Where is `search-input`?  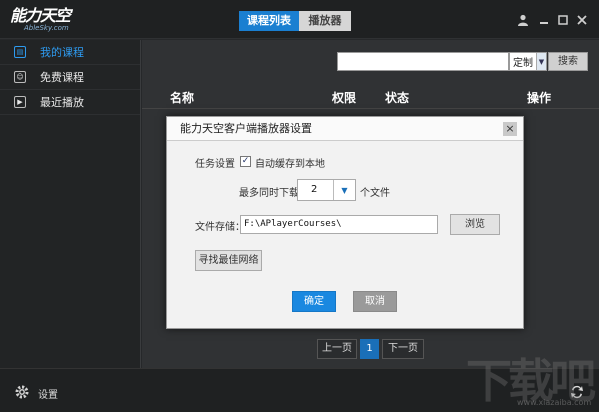 search-input is located at coordinates (423, 61).